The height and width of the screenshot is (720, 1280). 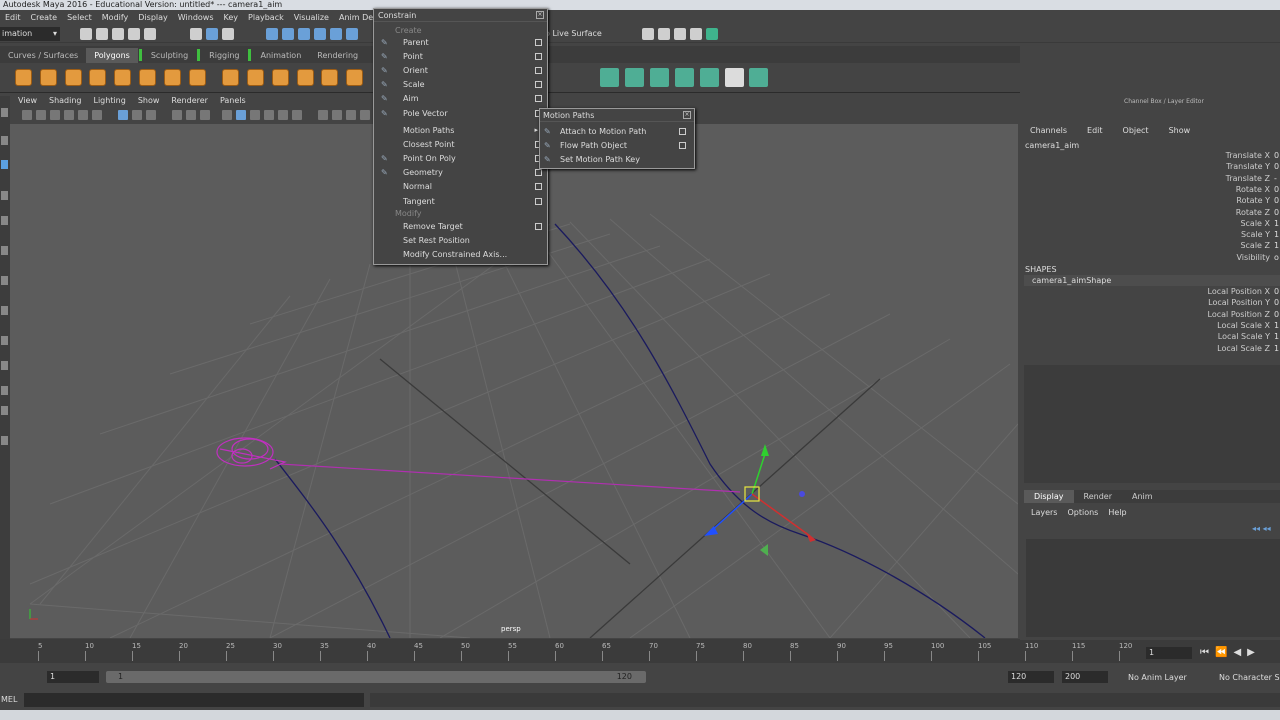 What do you see at coordinates (1277, 257) in the screenshot?
I see `attr-value-visibility: o` at bounding box center [1277, 257].